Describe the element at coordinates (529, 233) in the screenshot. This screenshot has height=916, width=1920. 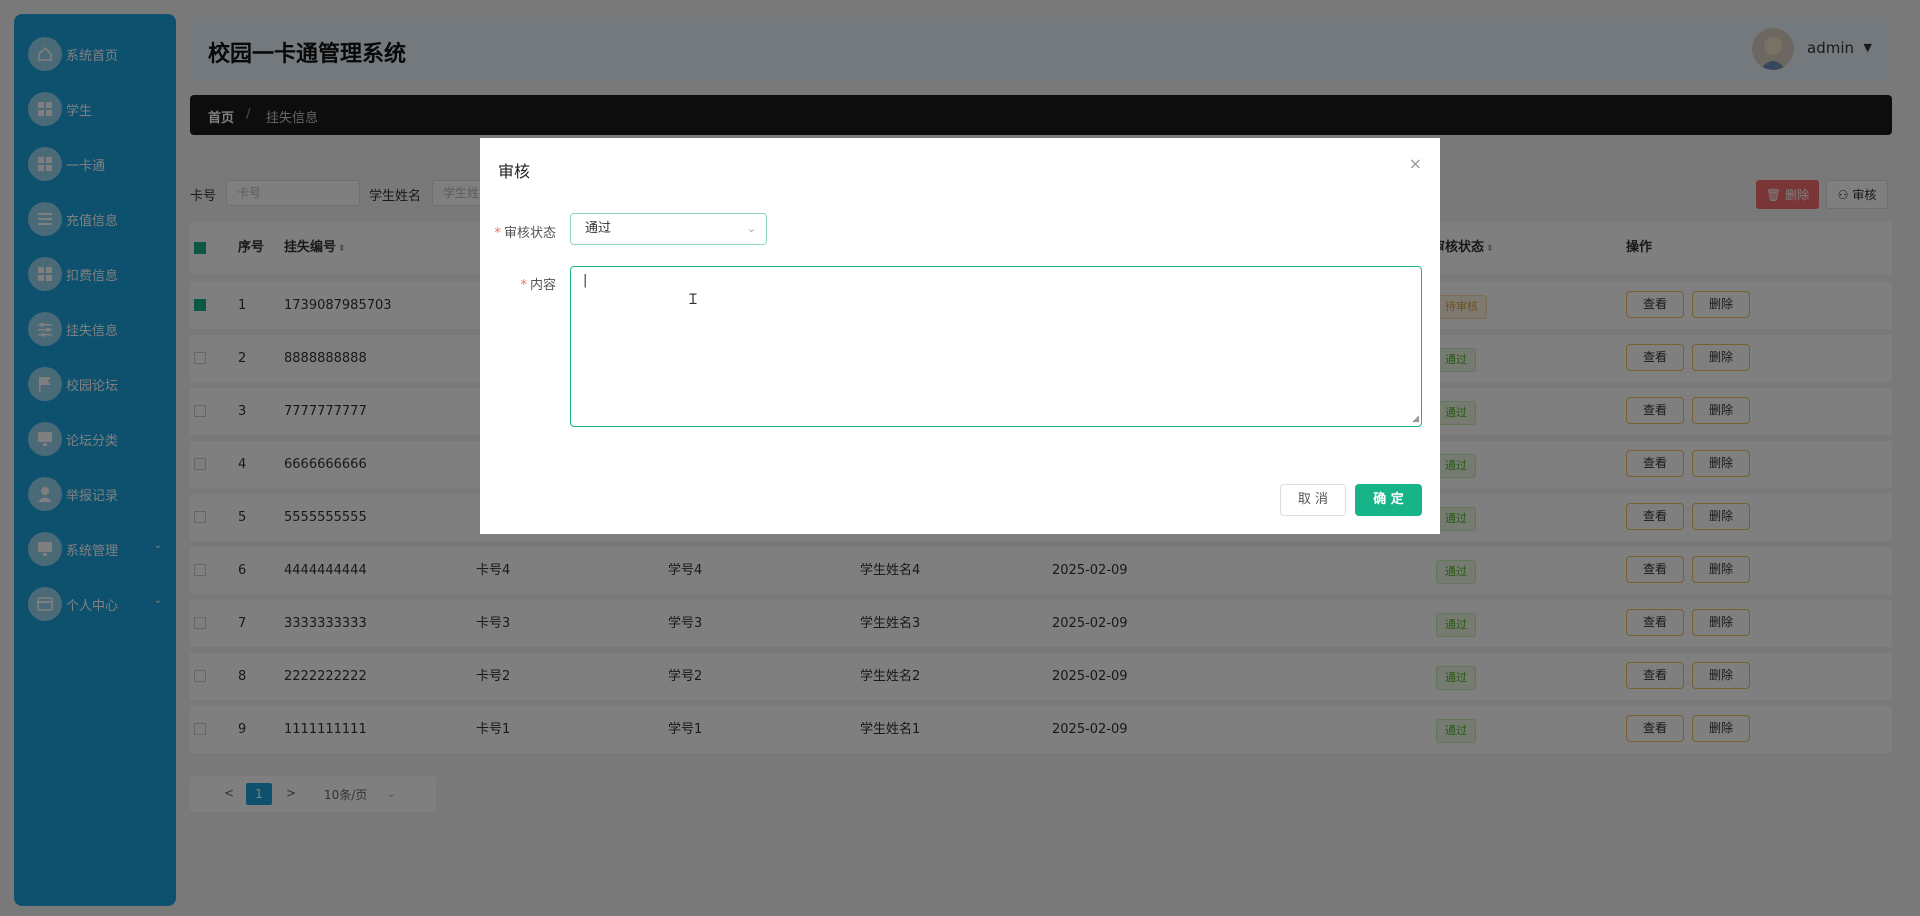
I see `status-label-text: 审核状态` at that location.